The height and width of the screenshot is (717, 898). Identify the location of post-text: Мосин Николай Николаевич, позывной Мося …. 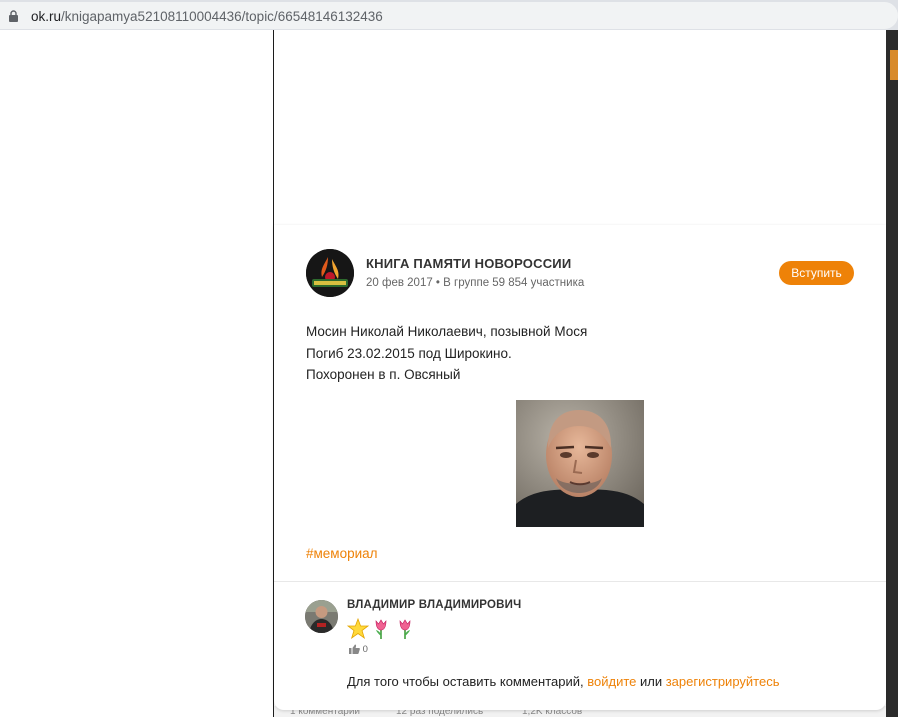
(446, 353).